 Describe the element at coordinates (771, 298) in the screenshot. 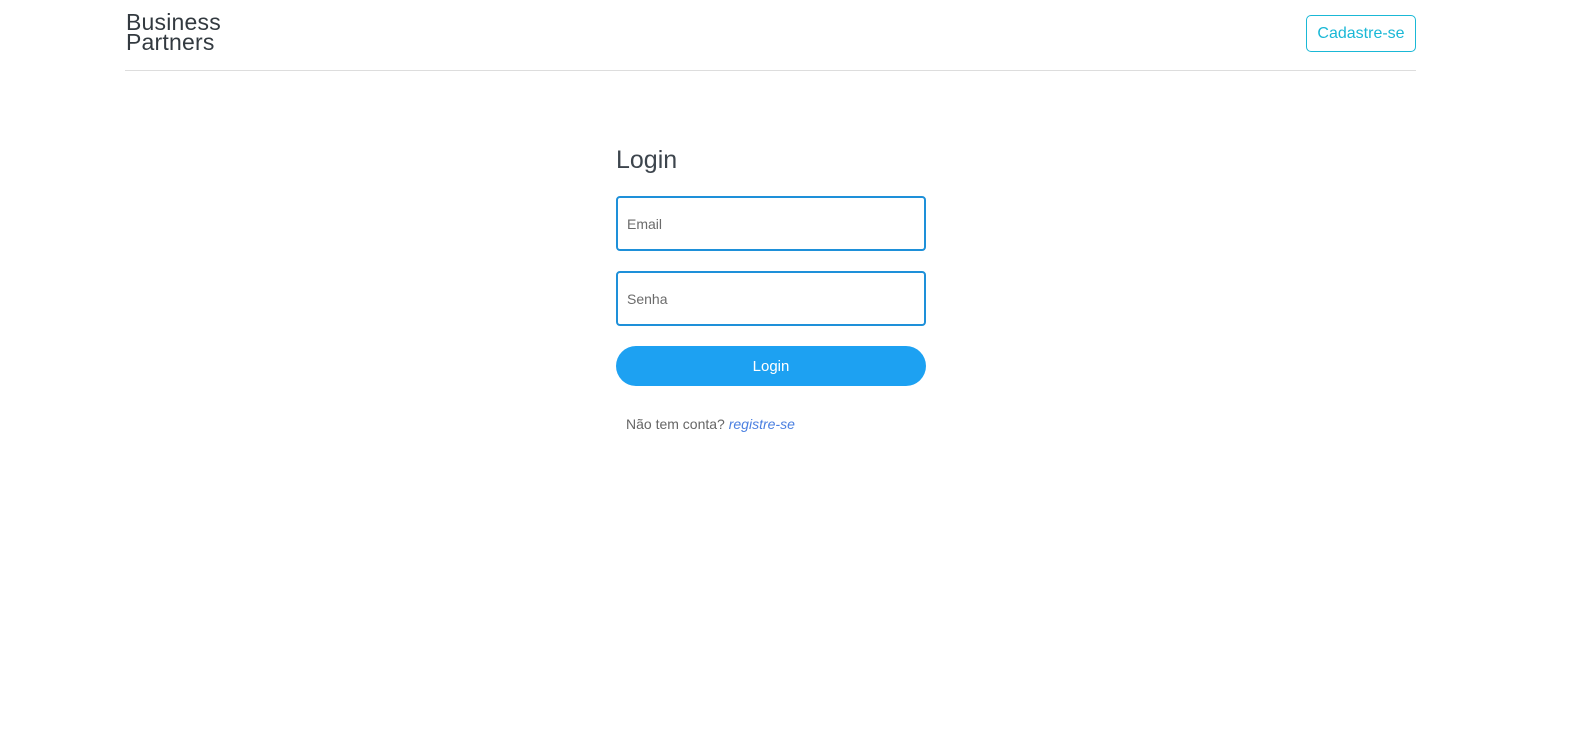

I see `password-input` at that location.